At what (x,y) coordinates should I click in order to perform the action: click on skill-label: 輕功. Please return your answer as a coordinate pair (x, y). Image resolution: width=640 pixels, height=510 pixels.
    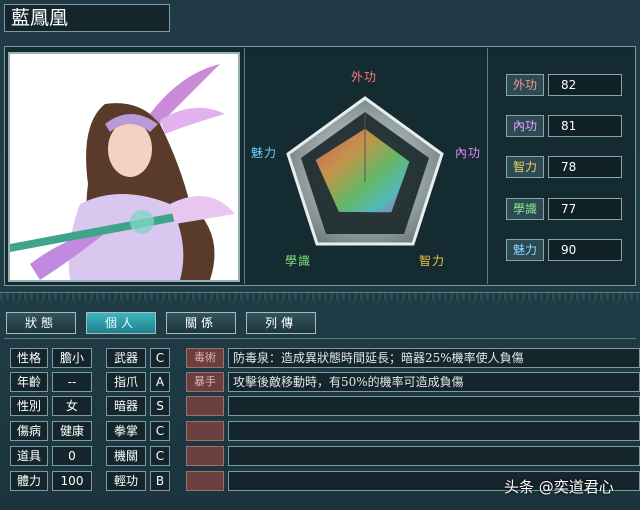
    Looking at the image, I should click on (126, 481).